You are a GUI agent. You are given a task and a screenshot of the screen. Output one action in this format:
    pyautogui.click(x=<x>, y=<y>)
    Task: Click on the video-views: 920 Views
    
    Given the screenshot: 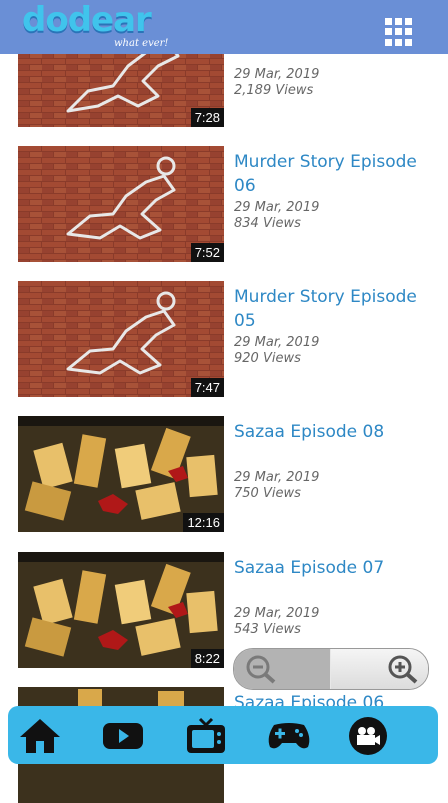 What is the action you would take?
    pyautogui.click(x=267, y=358)
    